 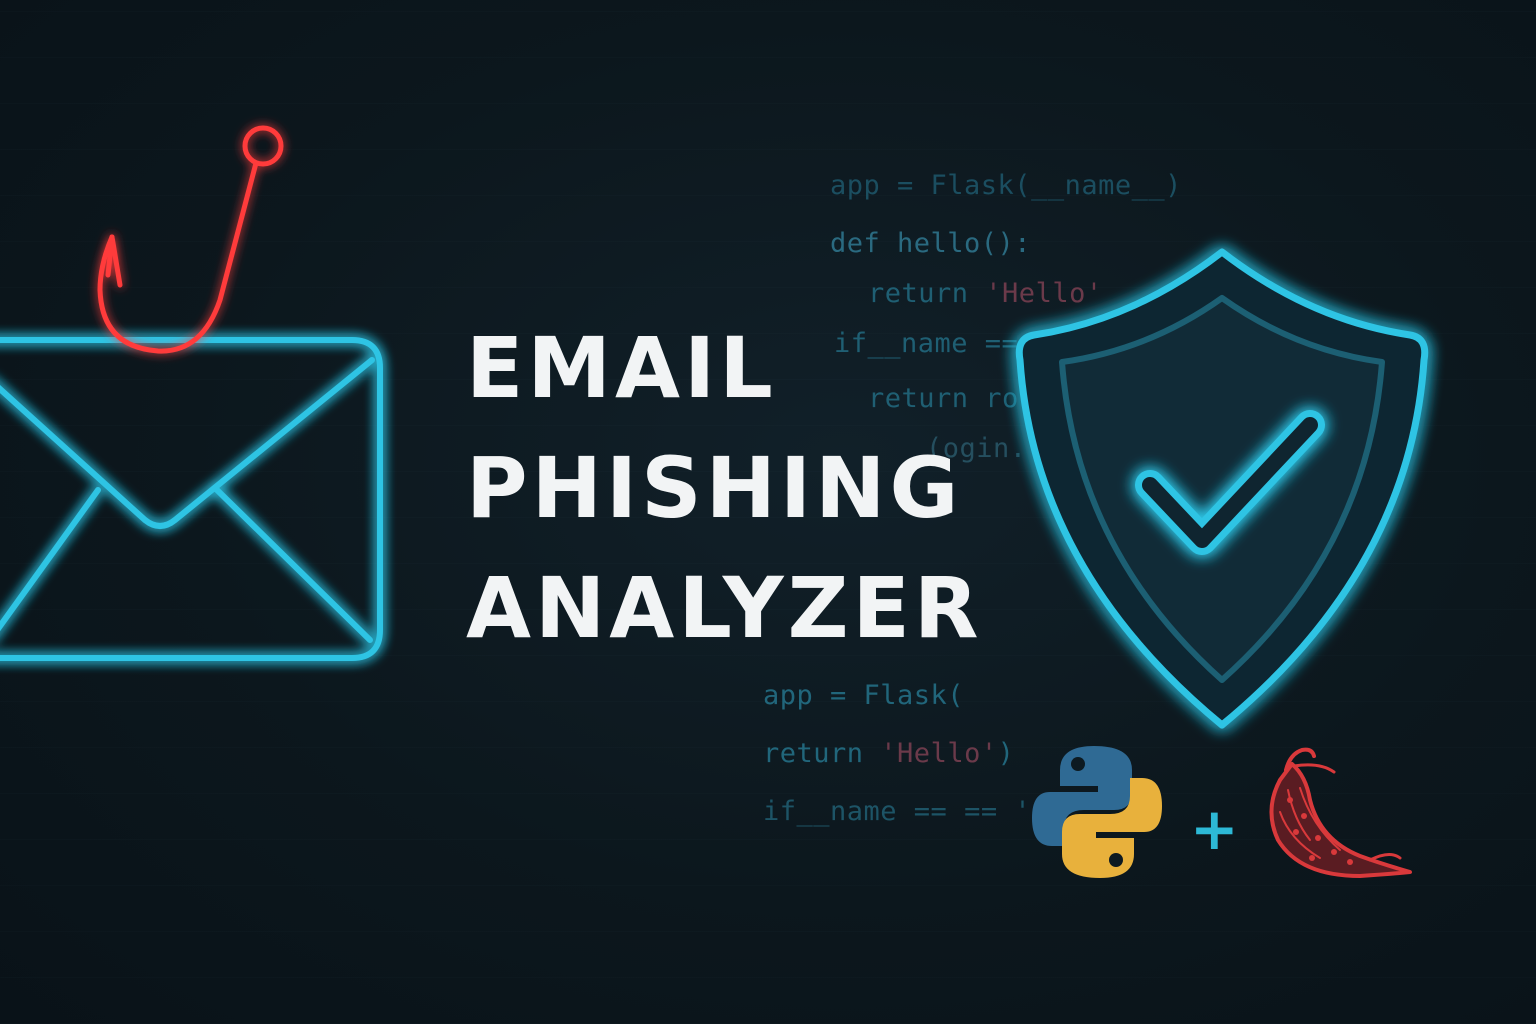 I want to click on code-line: if__name == == ', so click(x=897, y=811).